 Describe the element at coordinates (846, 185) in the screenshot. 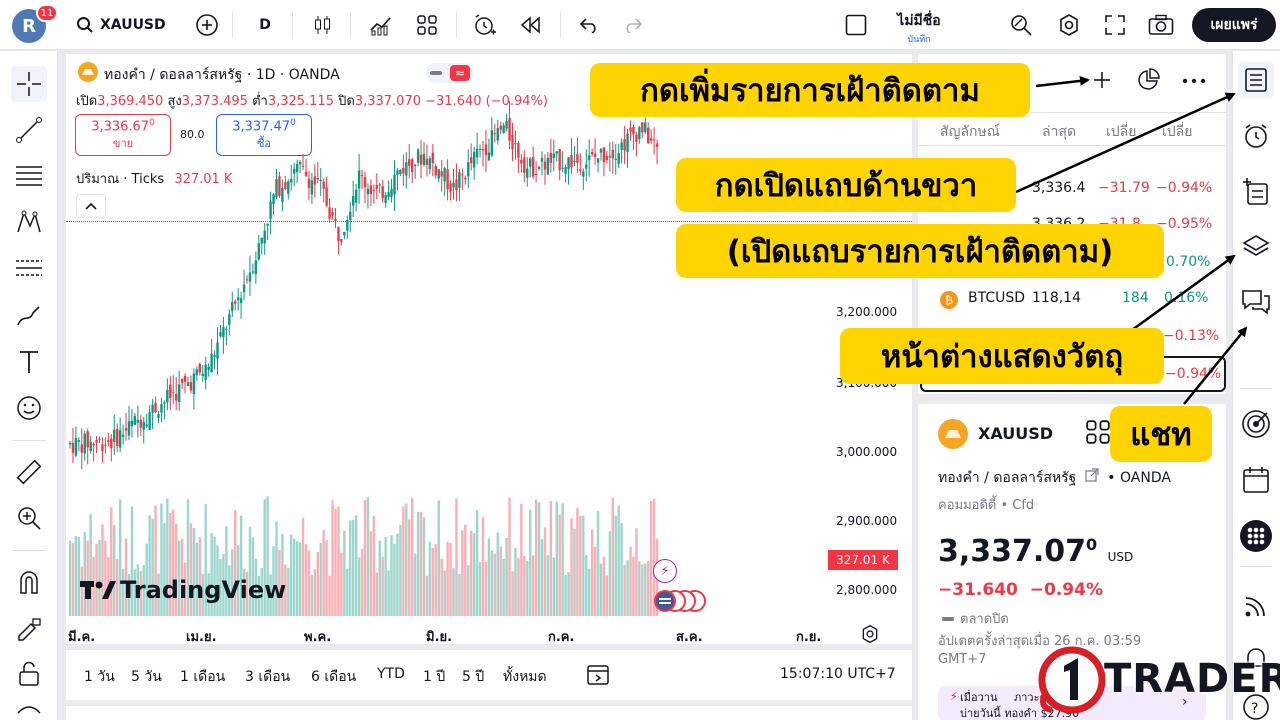

I see `callout-open-right-panel: กดเปิดแถบด้านขวา` at that location.